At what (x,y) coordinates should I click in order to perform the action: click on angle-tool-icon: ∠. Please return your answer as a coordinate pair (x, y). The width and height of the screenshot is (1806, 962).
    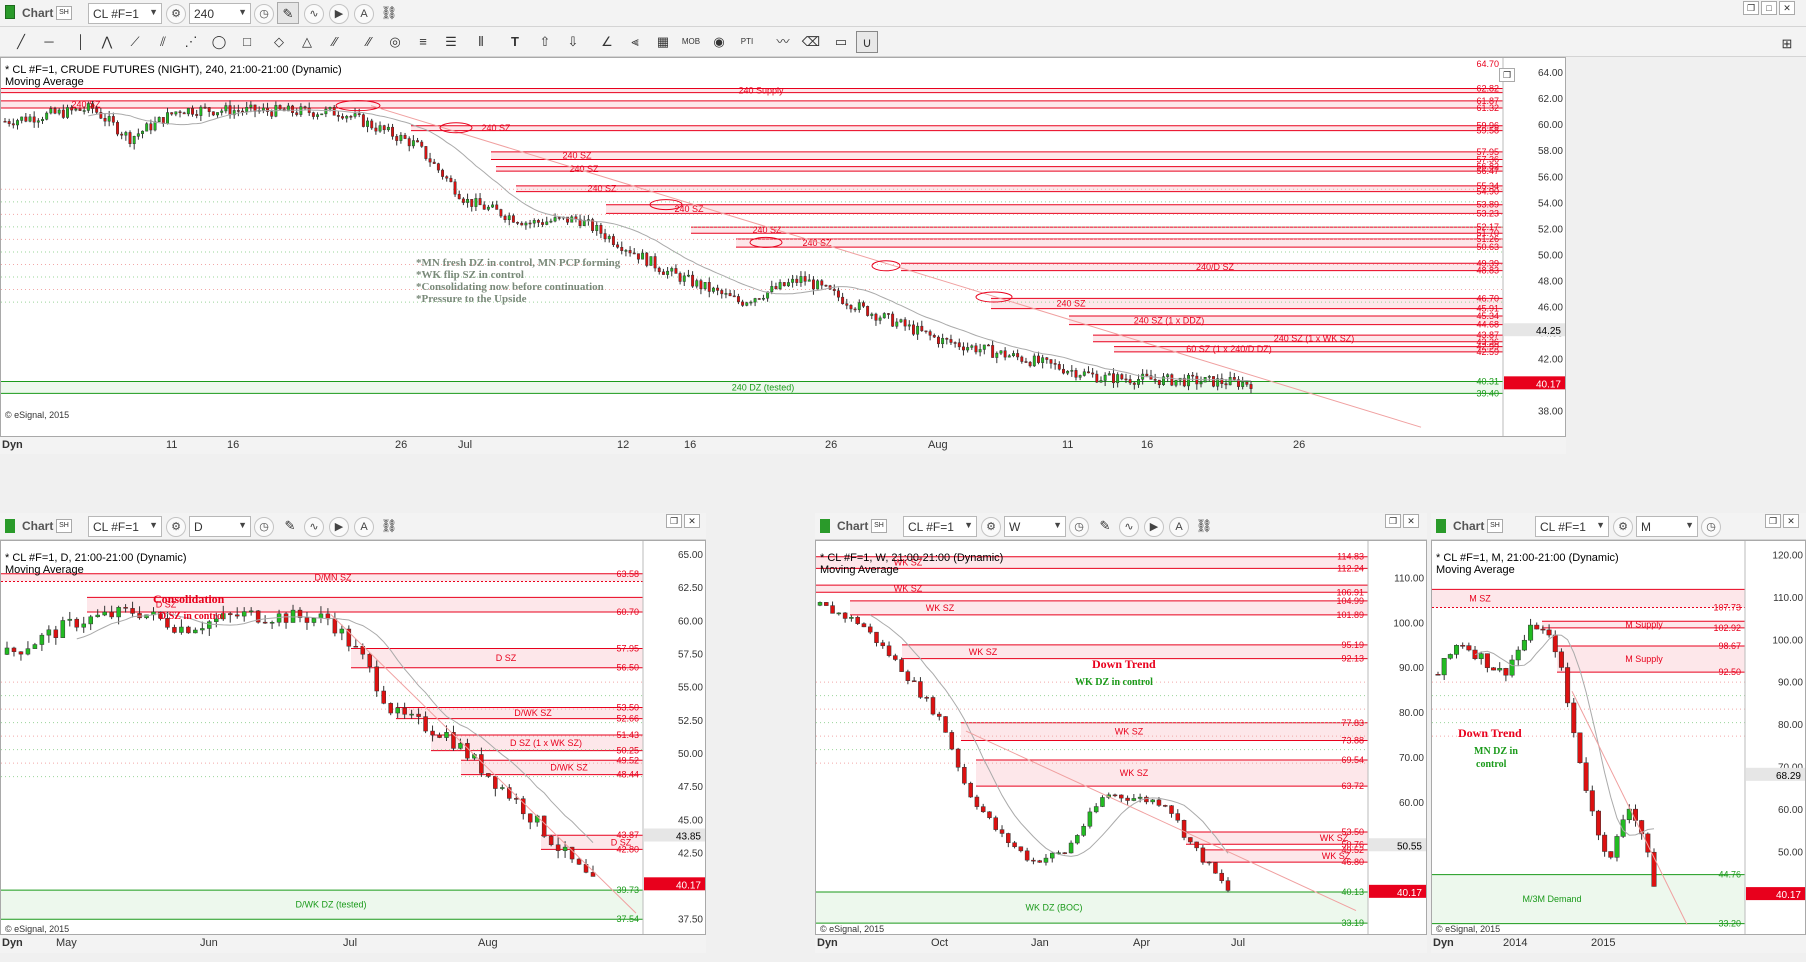
    Looking at the image, I should click on (607, 42).